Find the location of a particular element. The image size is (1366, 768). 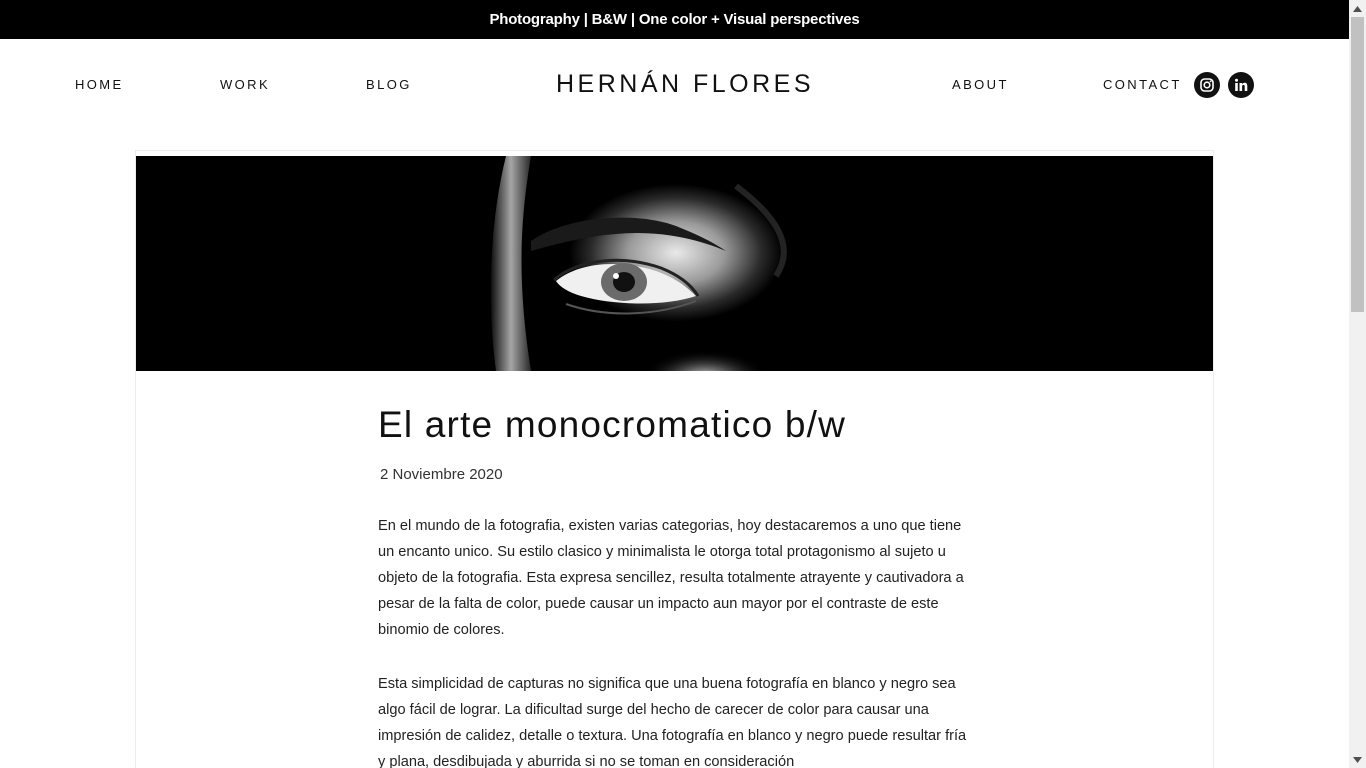

nav-blog: BLOG is located at coordinates (389, 84).